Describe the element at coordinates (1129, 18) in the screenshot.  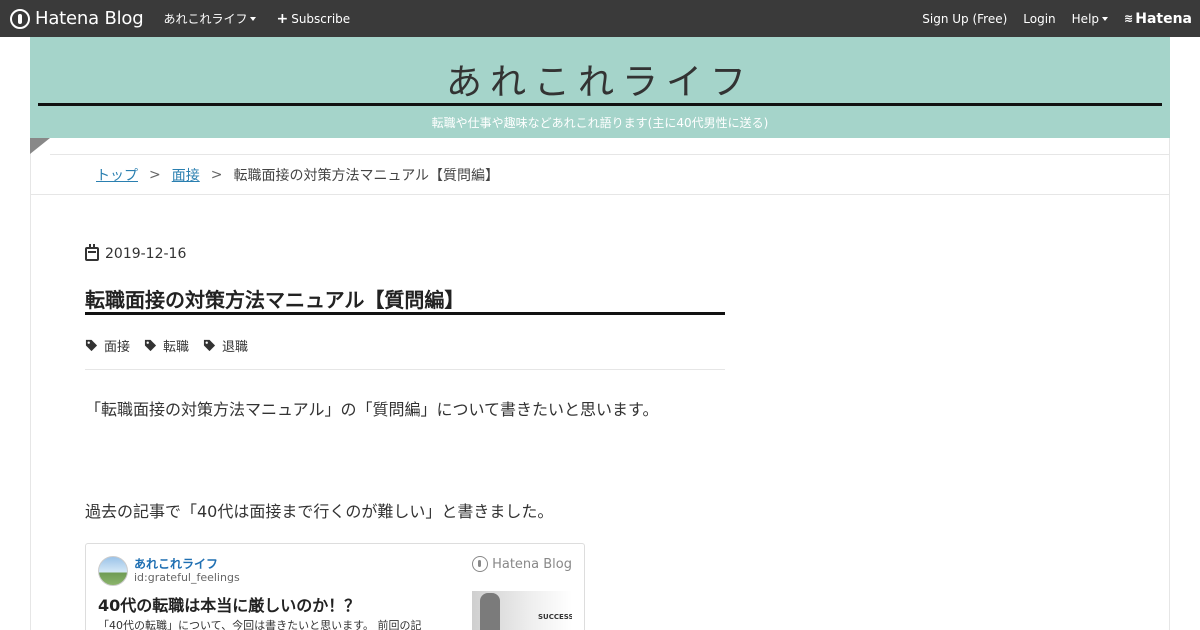
I see `hatena-wave-icon: ≋` at that location.